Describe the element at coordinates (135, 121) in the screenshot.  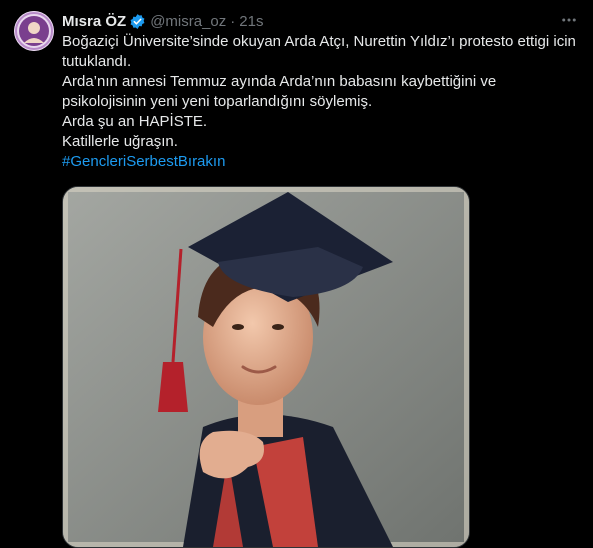
I see `tweet-line: Arda şu an HAPİSTE.` at that location.